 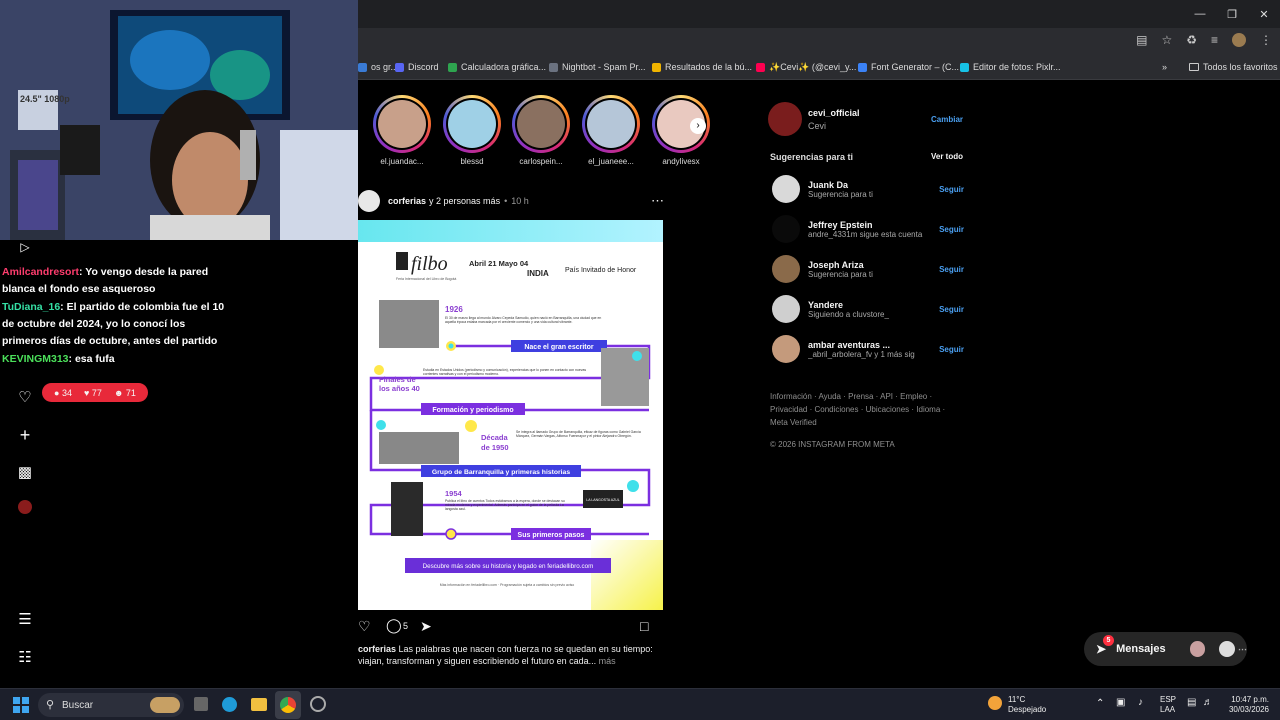 I want to click on chat-text: : esa fufa, so click(x=91, y=359).